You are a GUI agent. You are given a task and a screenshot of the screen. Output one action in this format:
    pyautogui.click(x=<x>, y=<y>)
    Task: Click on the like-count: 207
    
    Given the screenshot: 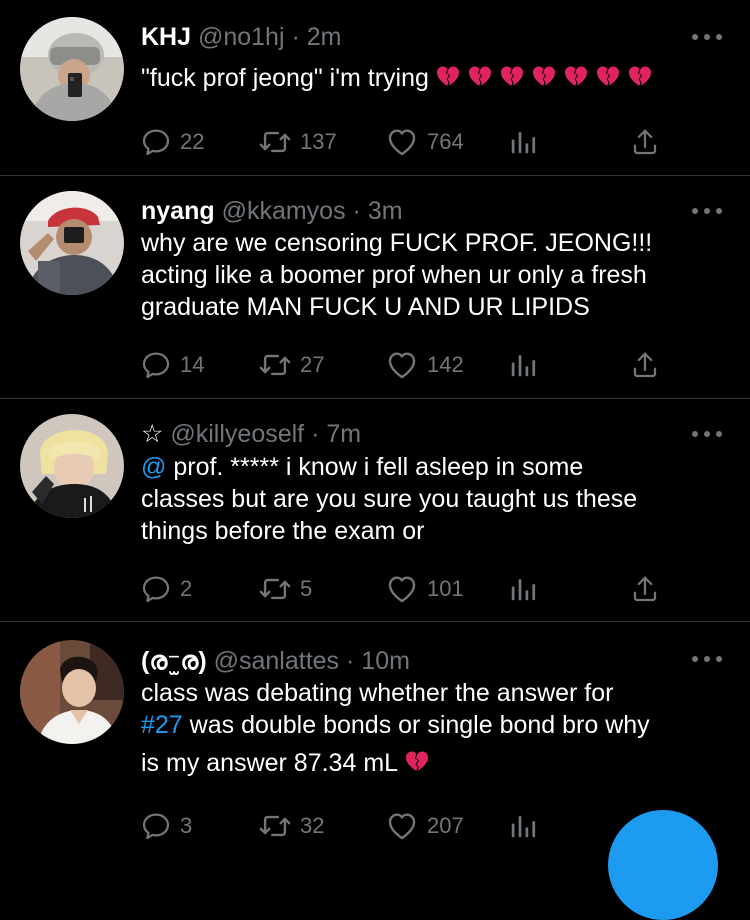 What is the action you would take?
    pyautogui.click(x=445, y=825)
    